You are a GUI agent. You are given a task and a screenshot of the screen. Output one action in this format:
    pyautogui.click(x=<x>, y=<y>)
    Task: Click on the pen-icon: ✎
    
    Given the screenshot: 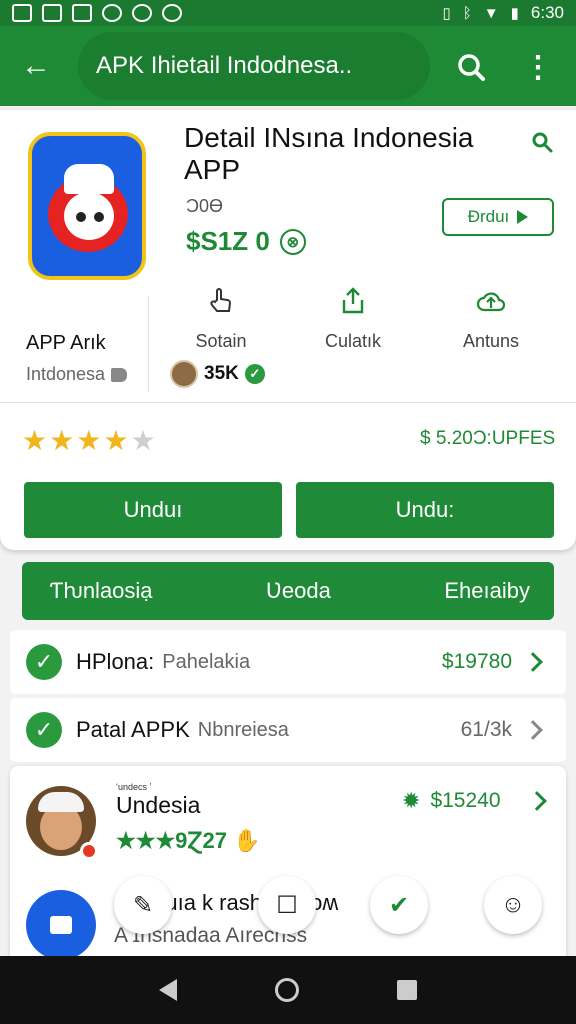 What is the action you would take?
    pyautogui.click(x=143, y=905)
    